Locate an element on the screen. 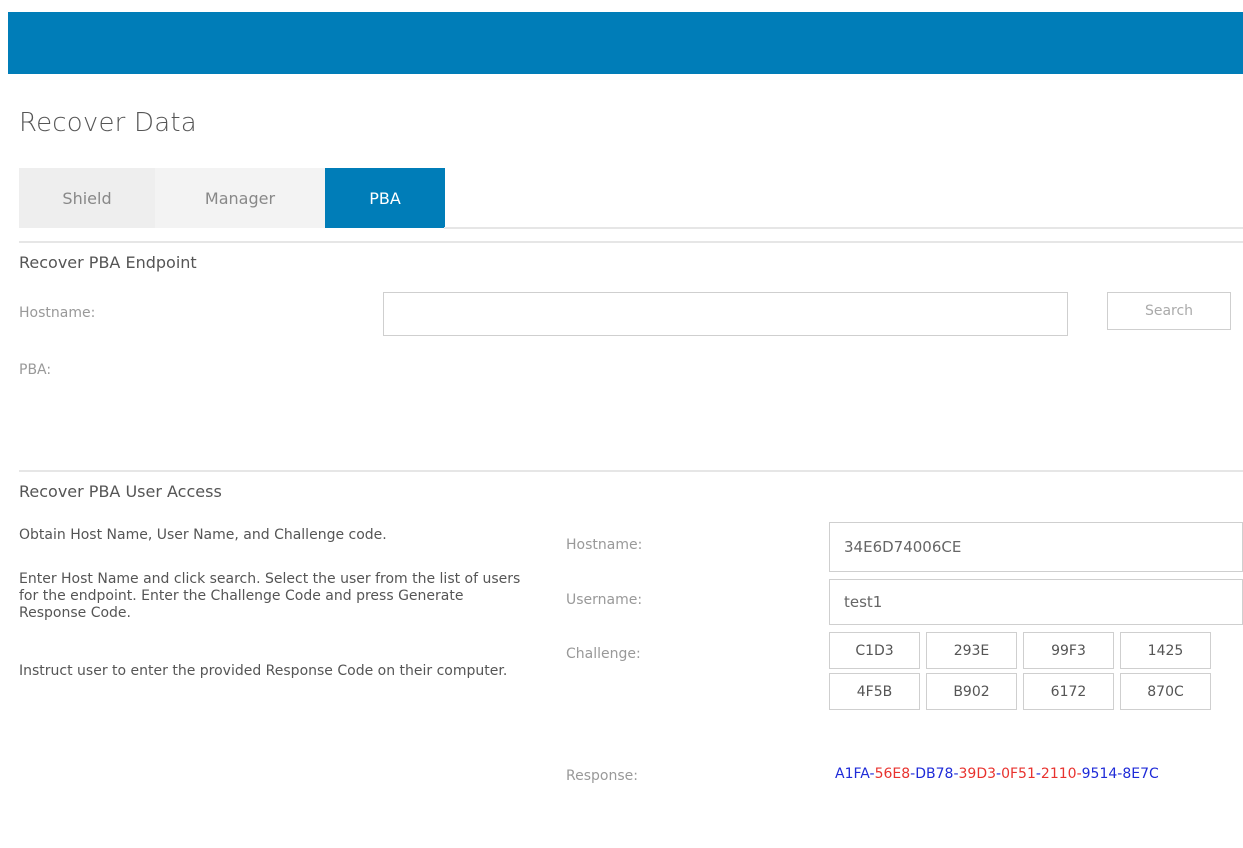 The width and height of the screenshot is (1243, 848). tab-manager: Manager is located at coordinates (240, 198).